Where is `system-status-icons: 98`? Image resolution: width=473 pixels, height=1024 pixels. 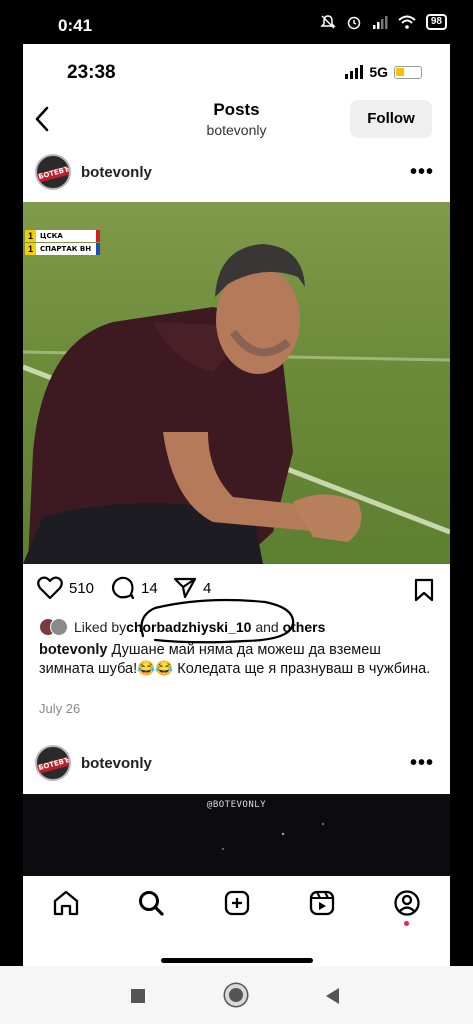
system-status-icons: 98 is located at coordinates (383, 22).